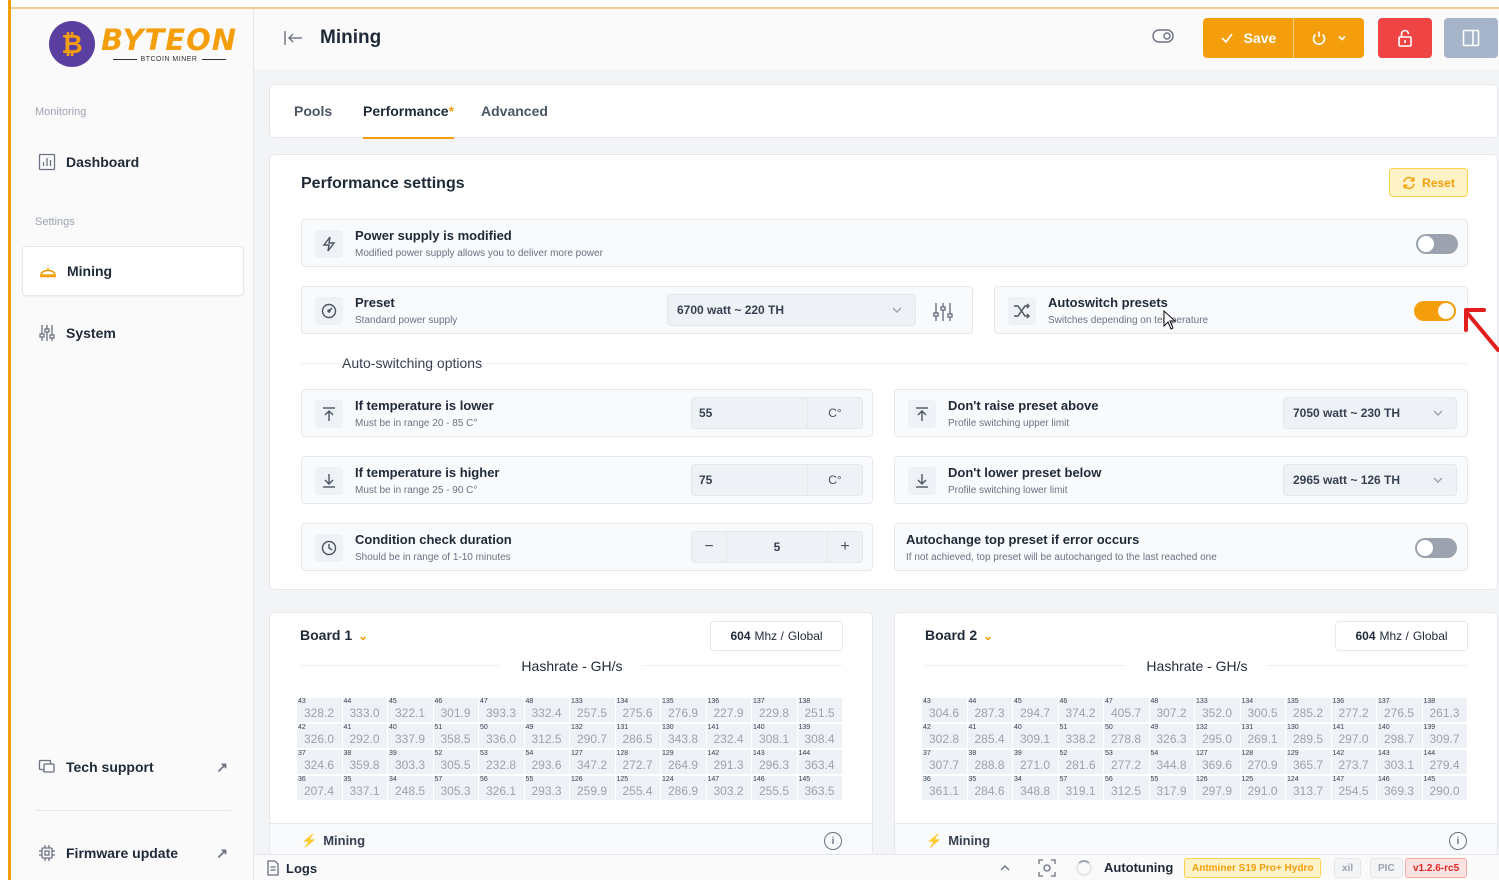 Image resolution: width=1499 pixels, height=880 pixels. What do you see at coordinates (593, 788) in the screenshot?
I see `hashrate-cell: 126 259.9` at bounding box center [593, 788].